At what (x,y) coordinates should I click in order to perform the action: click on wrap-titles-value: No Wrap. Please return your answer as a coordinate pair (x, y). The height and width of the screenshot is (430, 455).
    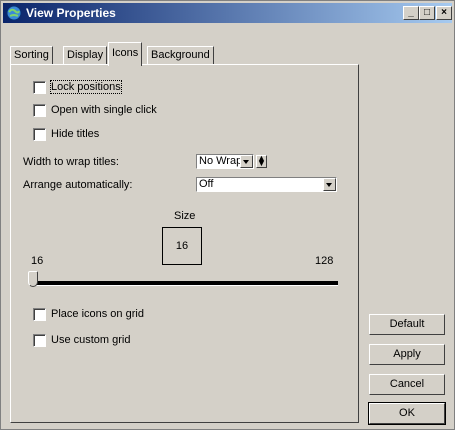
    Looking at the image, I should click on (221, 161).